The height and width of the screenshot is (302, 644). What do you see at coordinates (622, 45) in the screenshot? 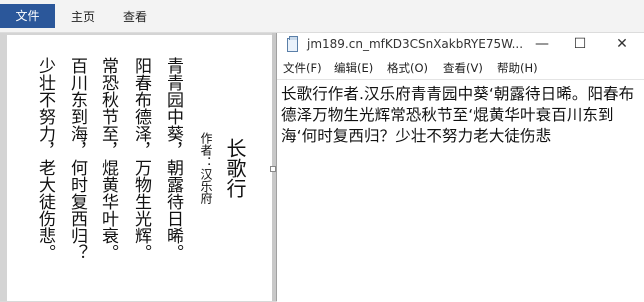
I see `close-button: ✕` at bounding box center [622, 45].